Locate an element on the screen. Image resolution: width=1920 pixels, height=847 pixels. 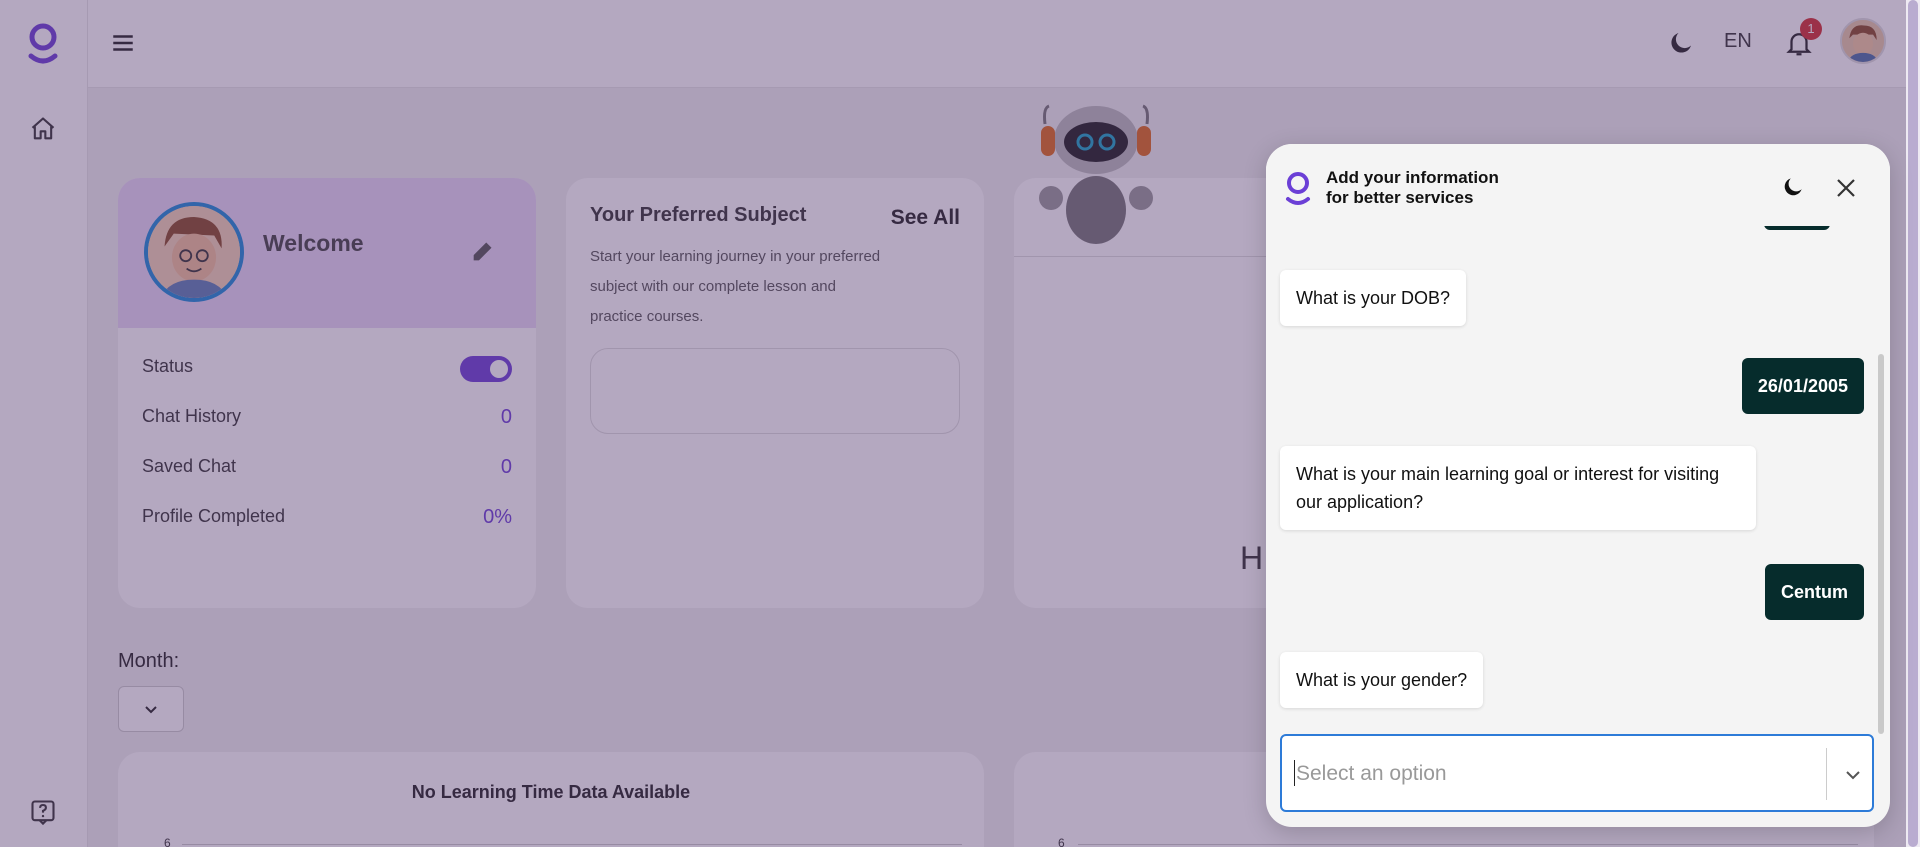
modal-title: Add your information for better services is located at coordinates (1412, 188).